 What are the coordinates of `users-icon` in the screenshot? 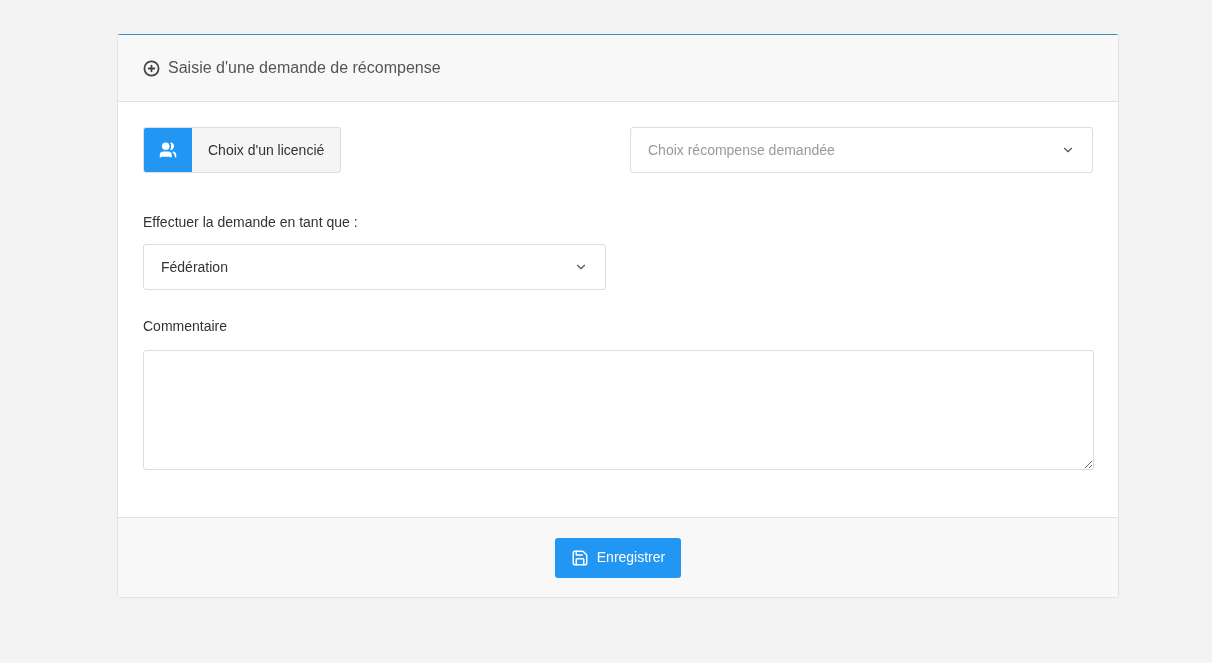 It's located at (168, 150).